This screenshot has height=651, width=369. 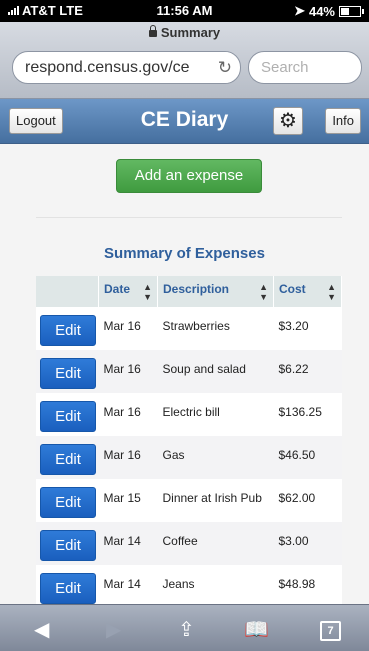 I want to click on table-row: Edit Mar 16 Soup and salad $6.22, so click(x=189, y=371).